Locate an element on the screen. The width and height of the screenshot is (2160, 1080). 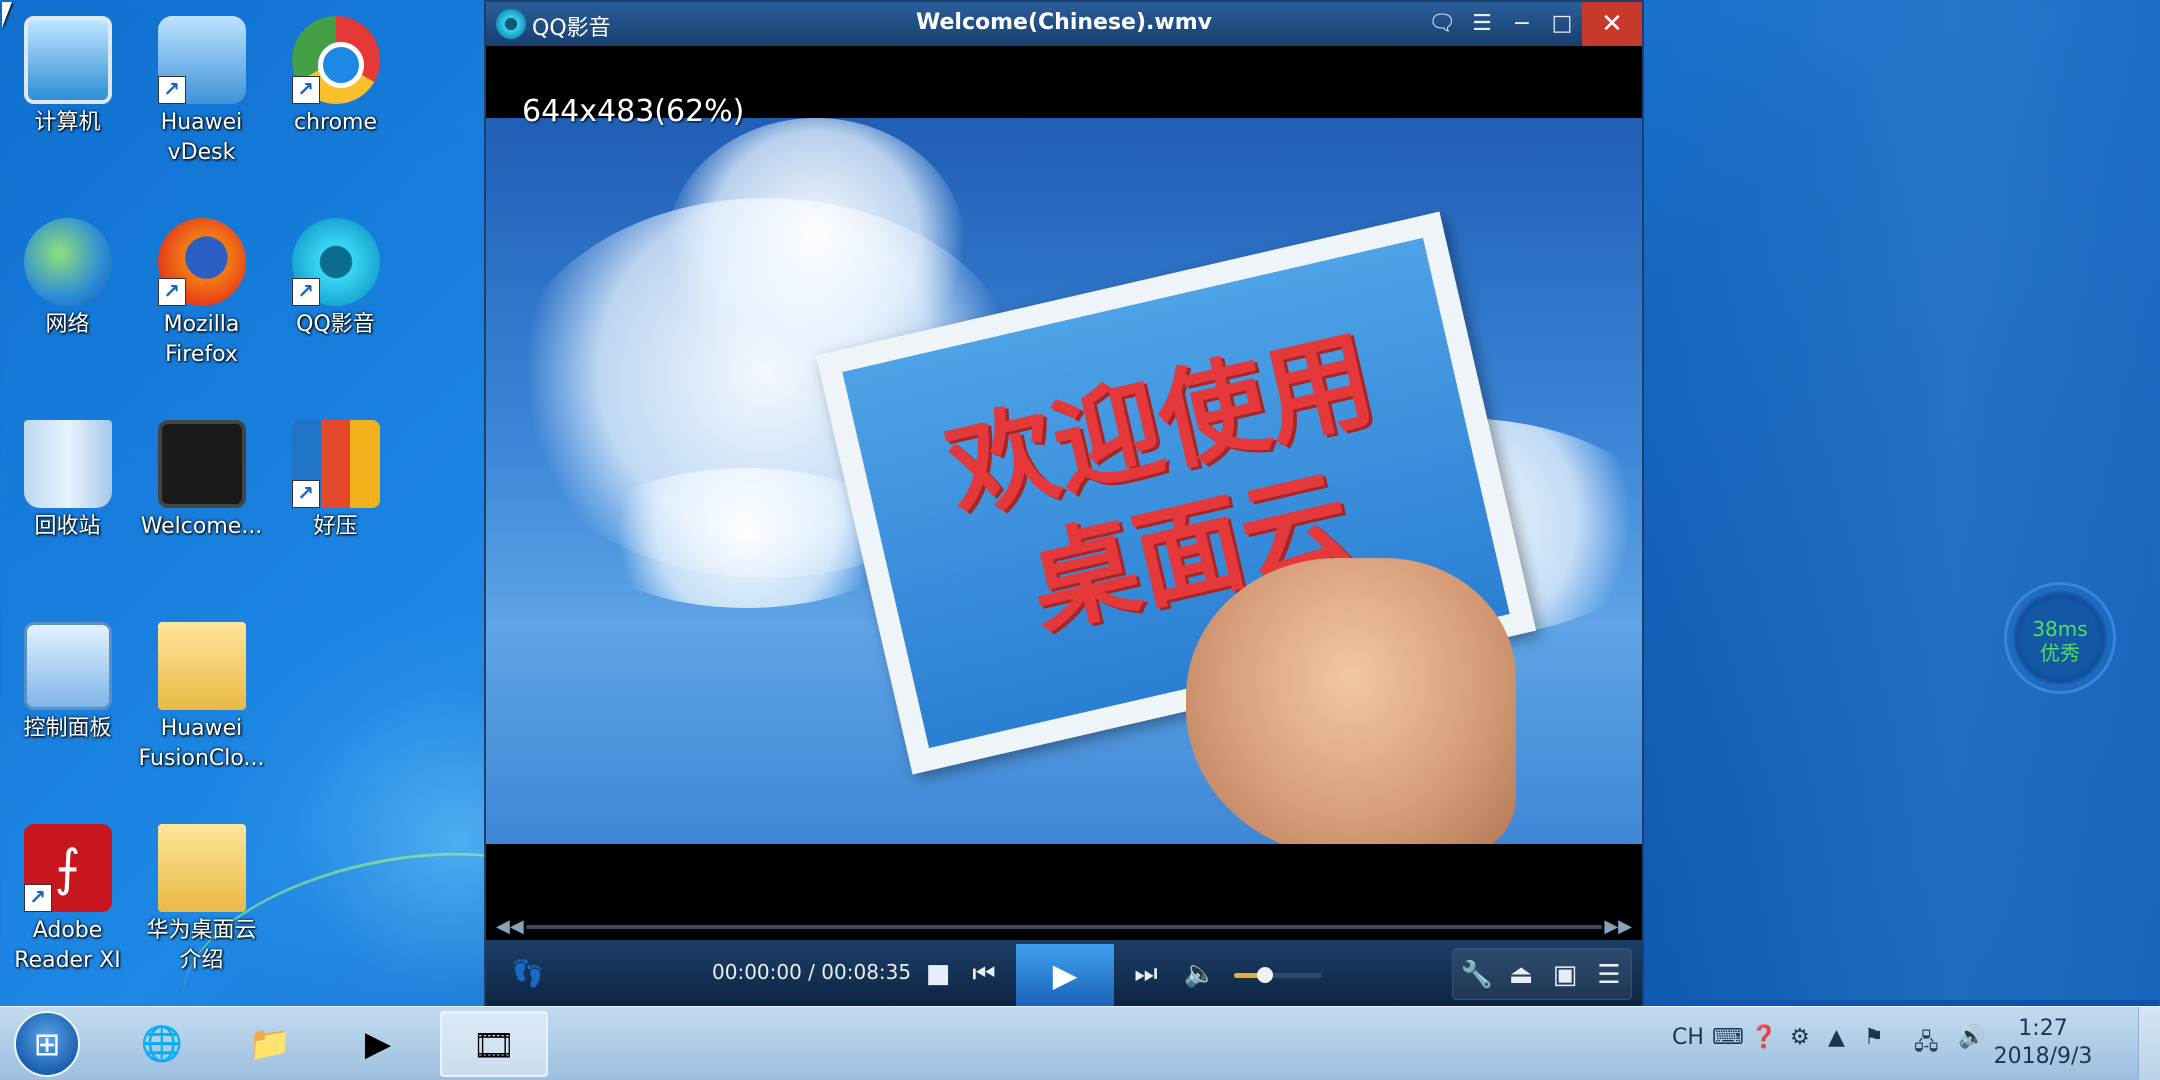
recycle-bin-icon is located at coordinates (67, 464).